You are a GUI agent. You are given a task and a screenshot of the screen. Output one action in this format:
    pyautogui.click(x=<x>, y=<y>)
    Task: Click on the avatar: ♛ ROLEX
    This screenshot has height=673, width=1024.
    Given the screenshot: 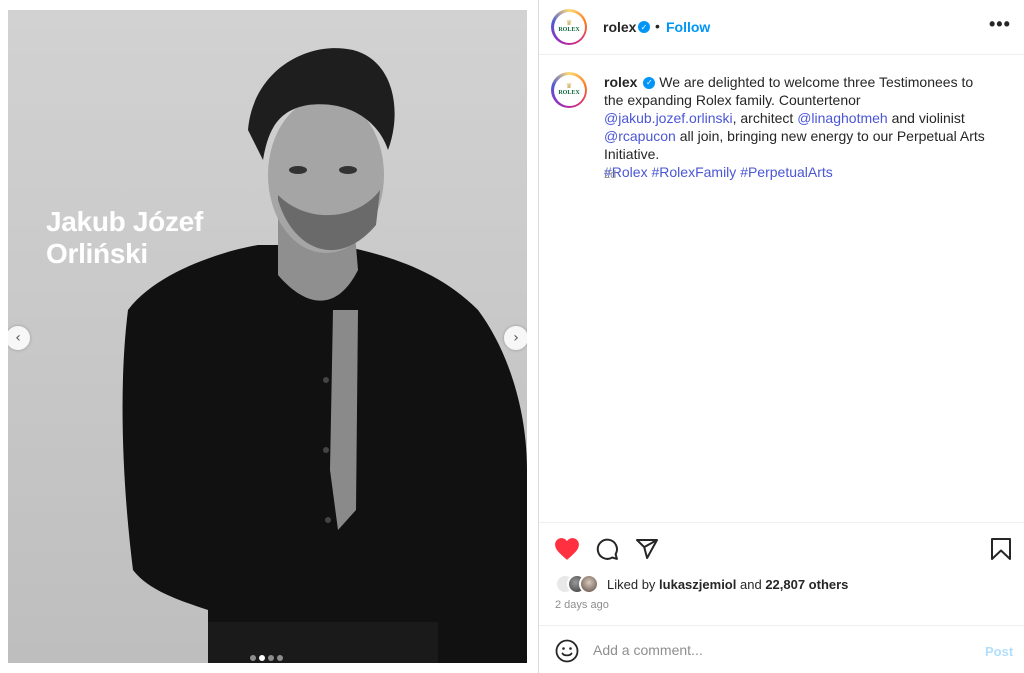 What is the action you would take?
    pyautogui.click(x=569, y=27)
    